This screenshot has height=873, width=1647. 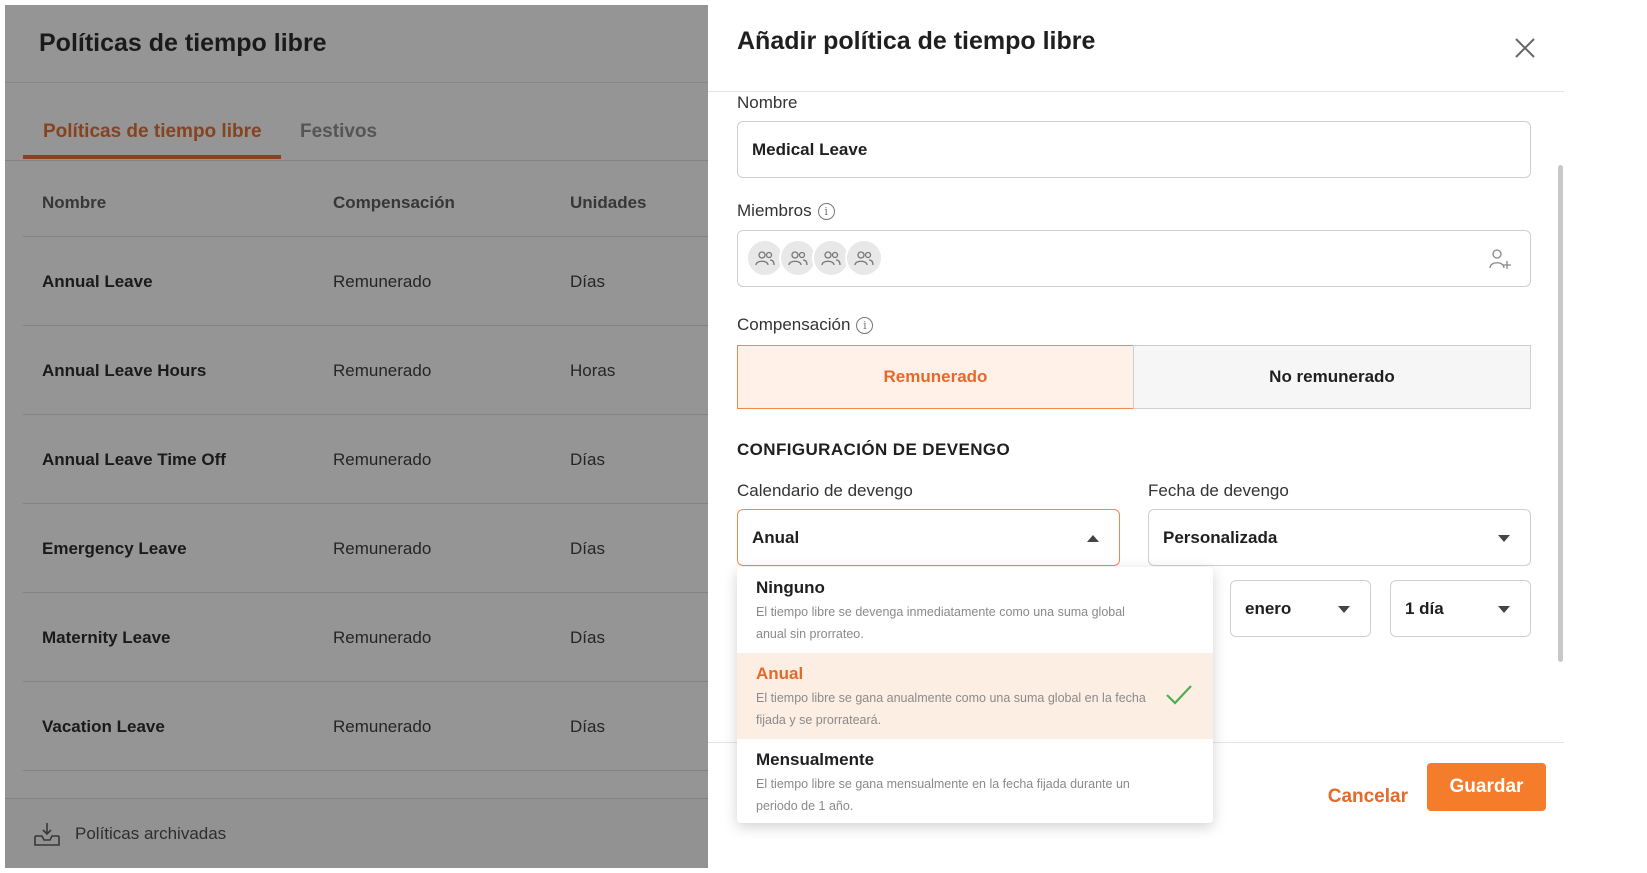 I want to click on members-label-text: Miembros, so click(x=774, y=210).